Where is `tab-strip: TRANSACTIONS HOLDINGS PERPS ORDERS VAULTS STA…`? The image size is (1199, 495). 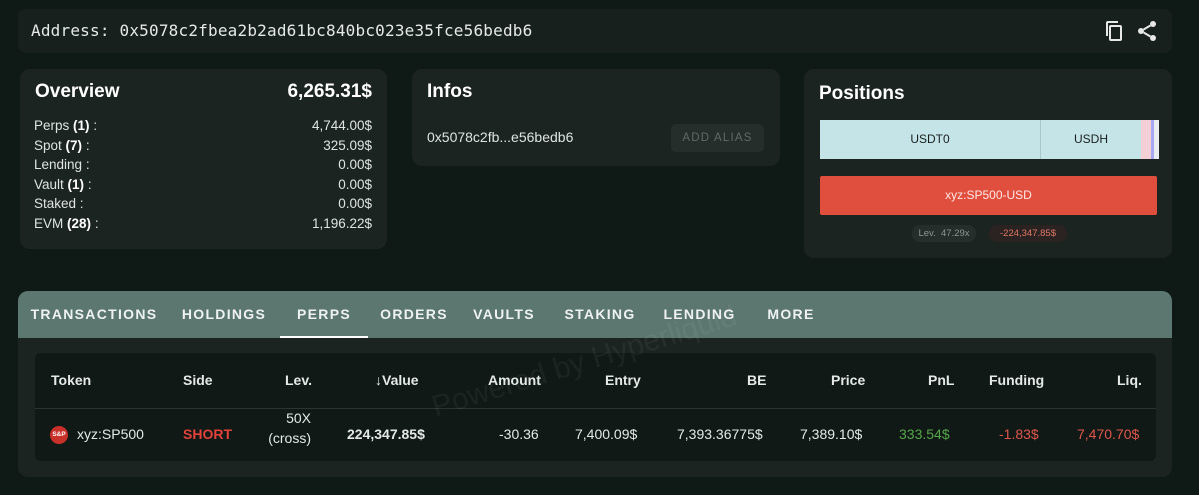 tab-strip: TRANSACTIONS HOLDINGS PERPS ORDERS VAULTS STA… is located at coordinates (595, 314).